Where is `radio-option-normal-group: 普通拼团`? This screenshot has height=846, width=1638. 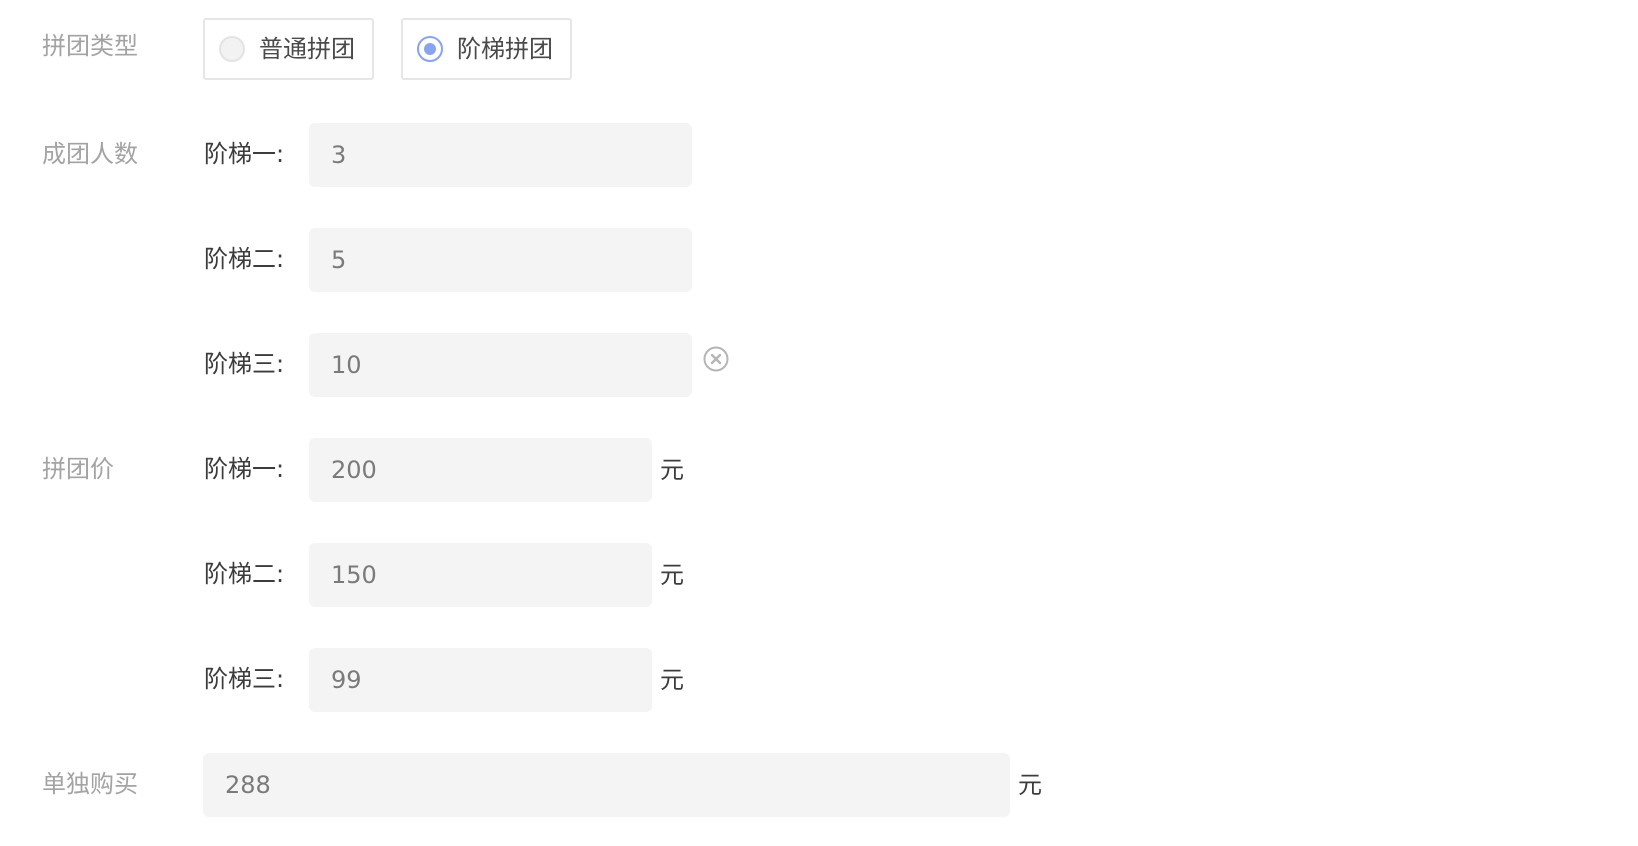
radio-option-normal-group: 普通拼团 is located at coordinates (288, 49).